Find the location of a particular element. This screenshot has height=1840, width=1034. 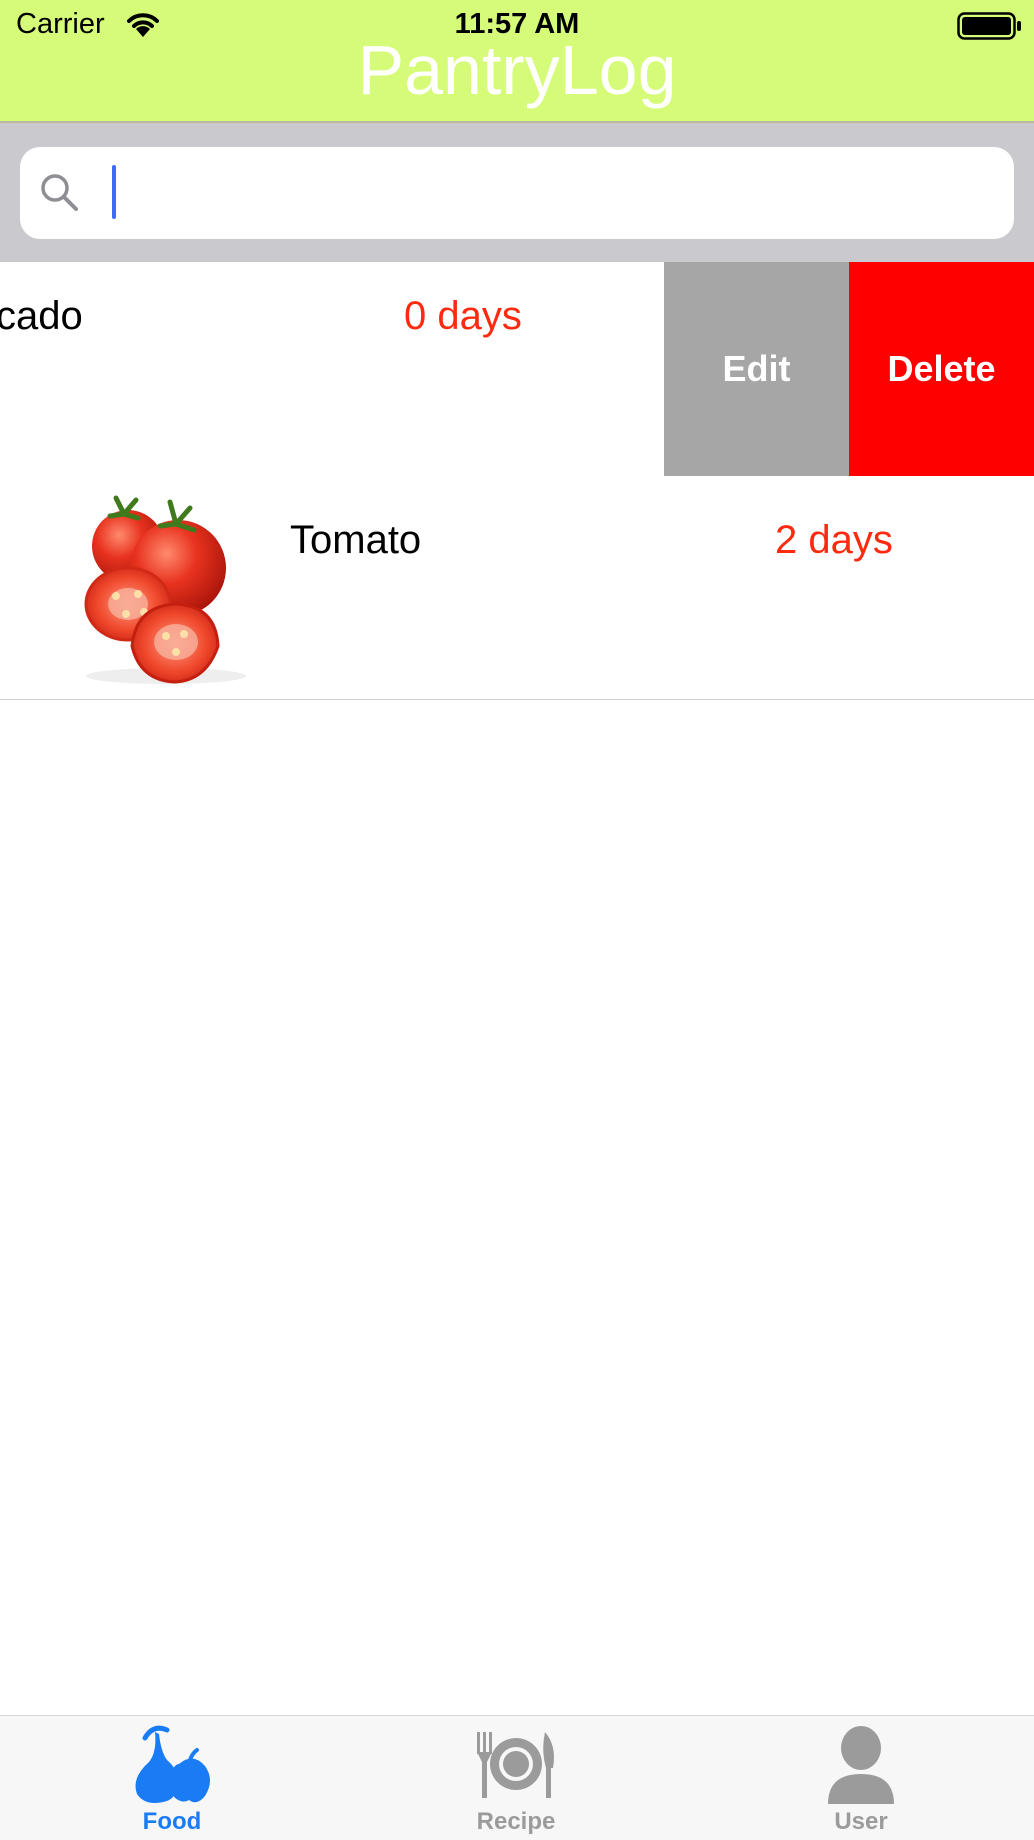

tab-recipe: Recipe is located at coordinates (516, 1778).